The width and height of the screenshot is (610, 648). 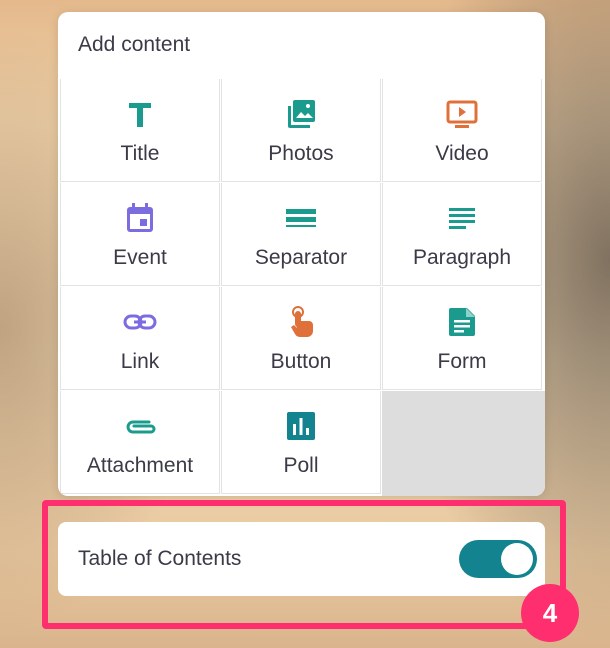 What do you see at coordinates (301, 465) in the screenshot?
I see `tile-label: Poll` at bounding box center [301, 465].